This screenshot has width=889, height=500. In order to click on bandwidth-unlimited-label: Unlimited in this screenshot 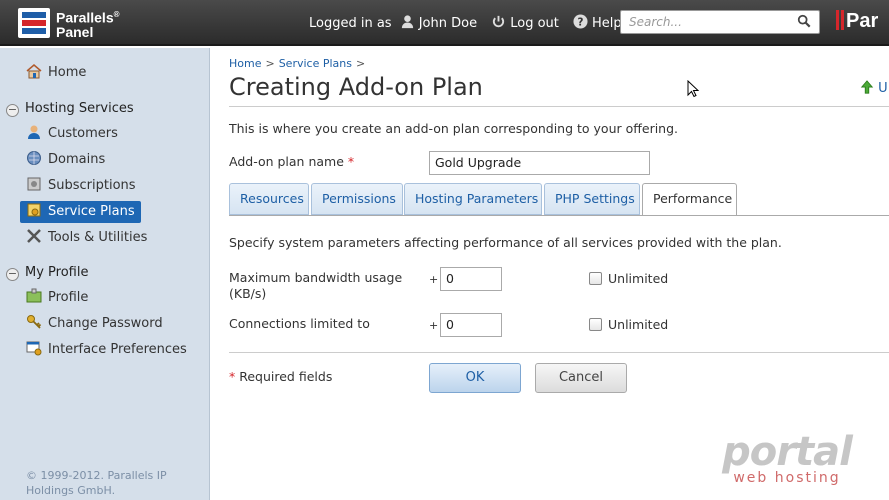, I will do `click(638, 278)`.